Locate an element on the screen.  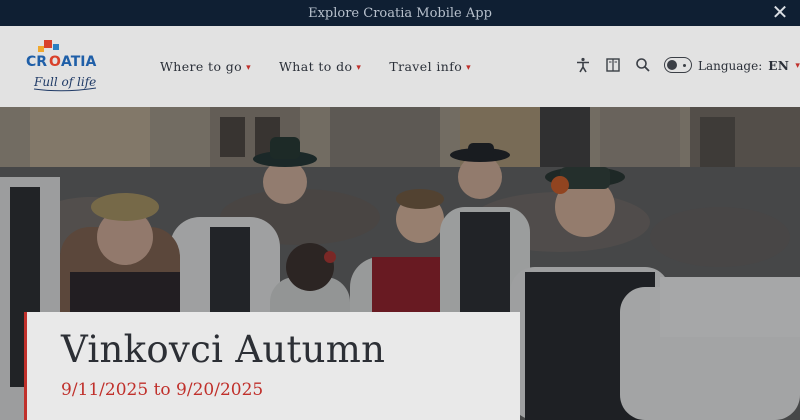
toggle-dot is located at coordinates (684, 65).